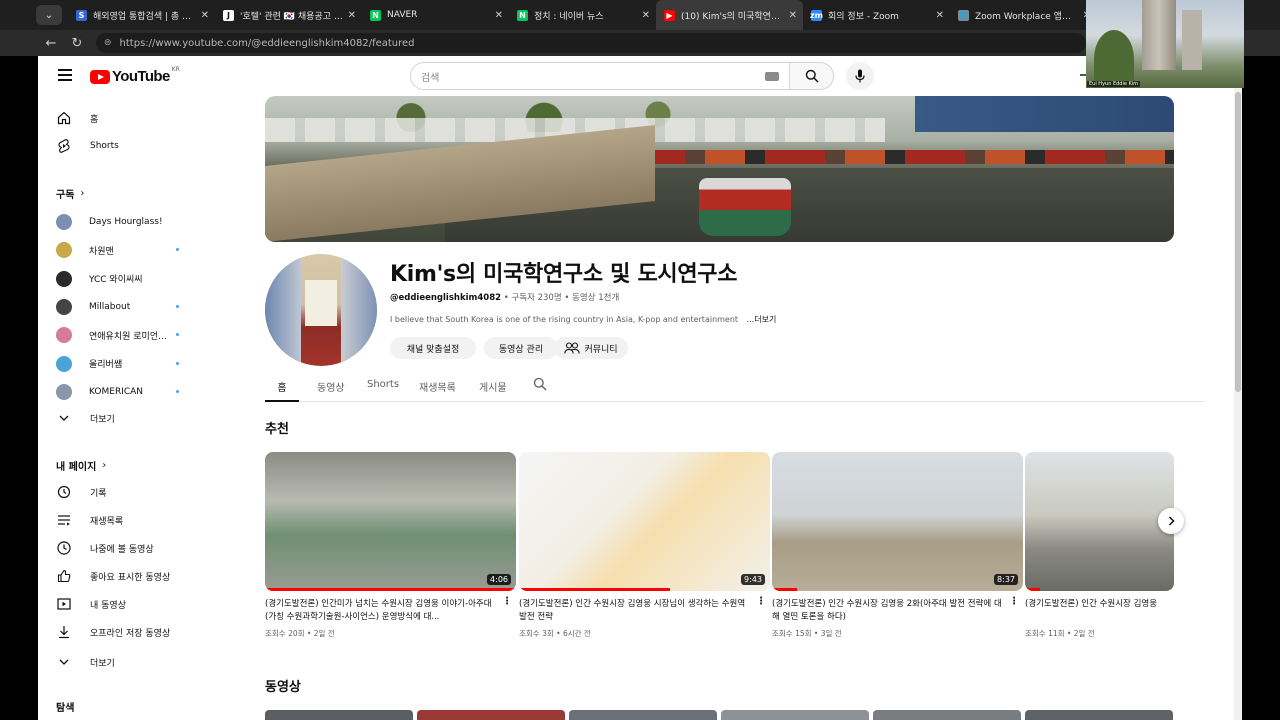 The height and width of the screenshot is (720, 1280). What do you see at coordinates (64, 548) in the screenshot?
I see `watch-later-icon` at bounding box center [64, 548].